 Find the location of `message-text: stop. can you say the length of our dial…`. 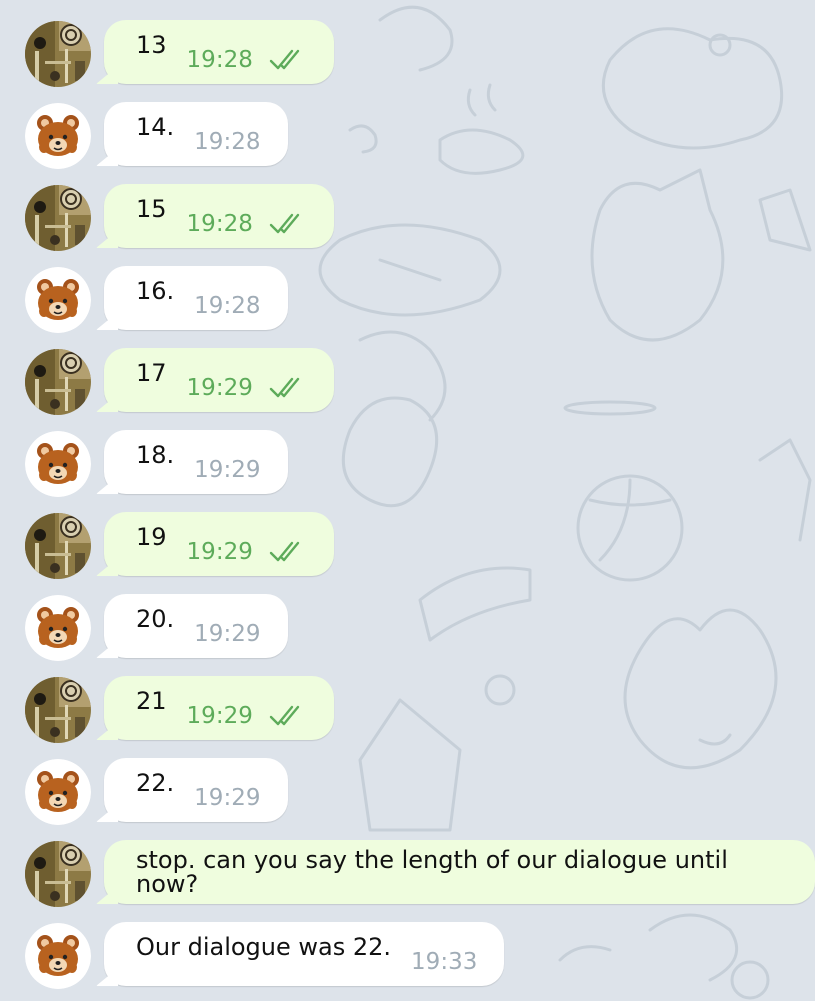

message-text: stop. can you say the length of our dial… is located at coordinates (432, 872).